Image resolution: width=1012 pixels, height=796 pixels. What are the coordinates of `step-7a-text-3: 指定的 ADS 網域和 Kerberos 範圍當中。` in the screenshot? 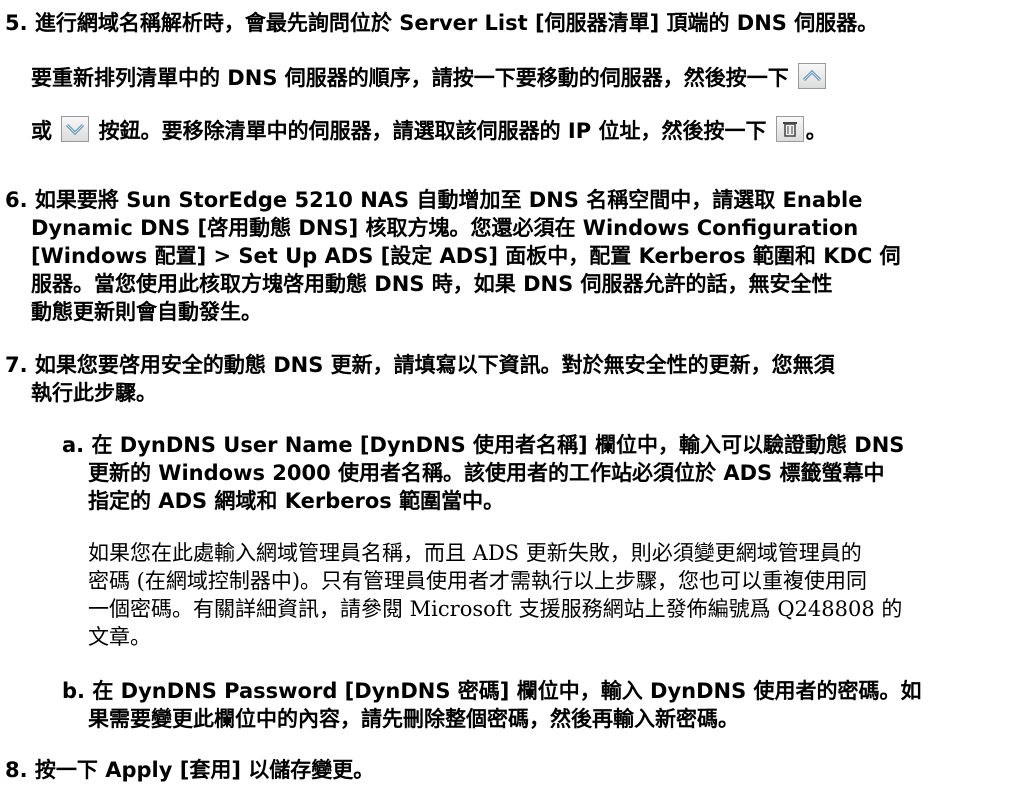 It's located at (296, 501).